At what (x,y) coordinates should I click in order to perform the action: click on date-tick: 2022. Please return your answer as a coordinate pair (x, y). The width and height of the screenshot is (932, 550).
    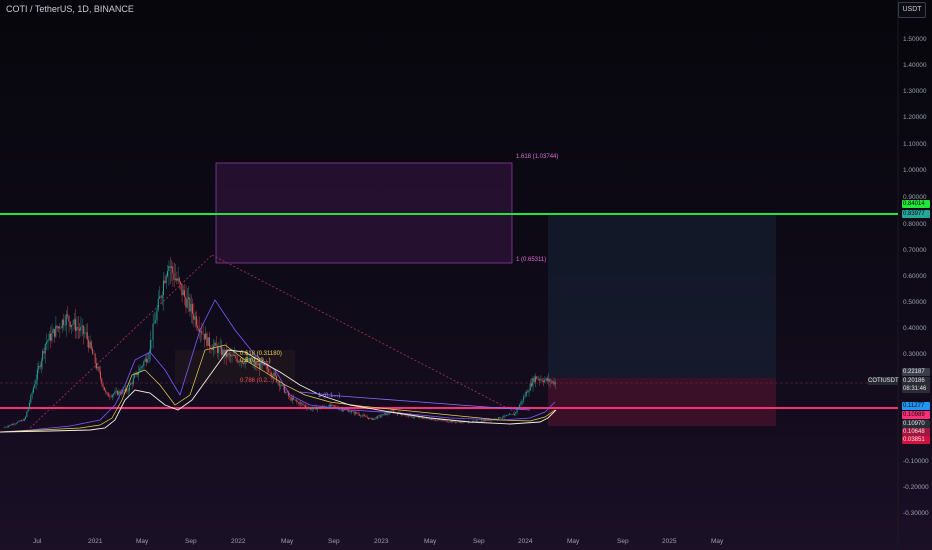
    Looking at the image, I should click on (238, 541).